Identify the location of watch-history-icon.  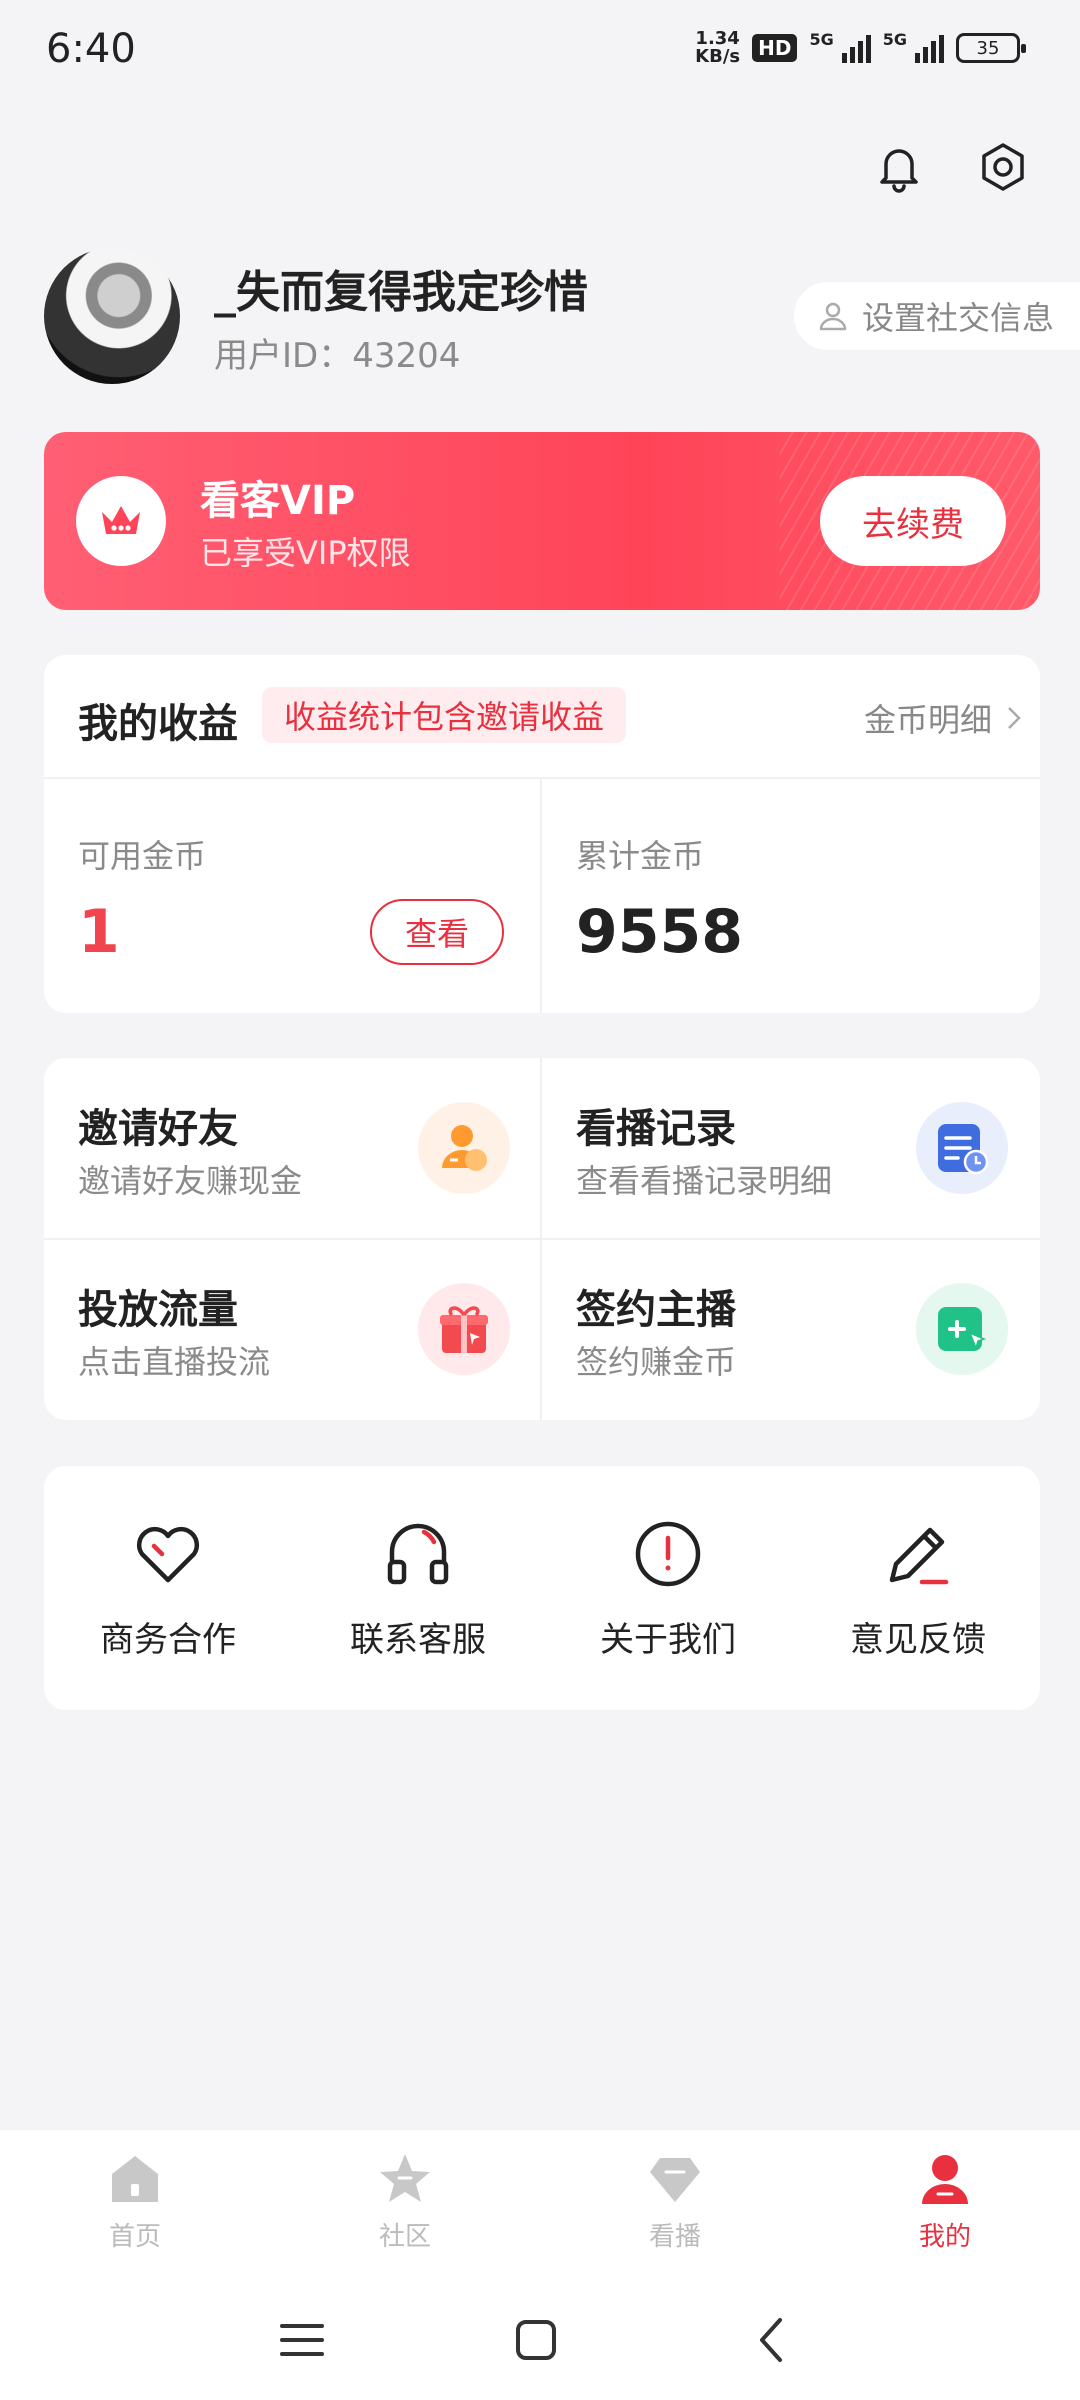
(962, 1148).